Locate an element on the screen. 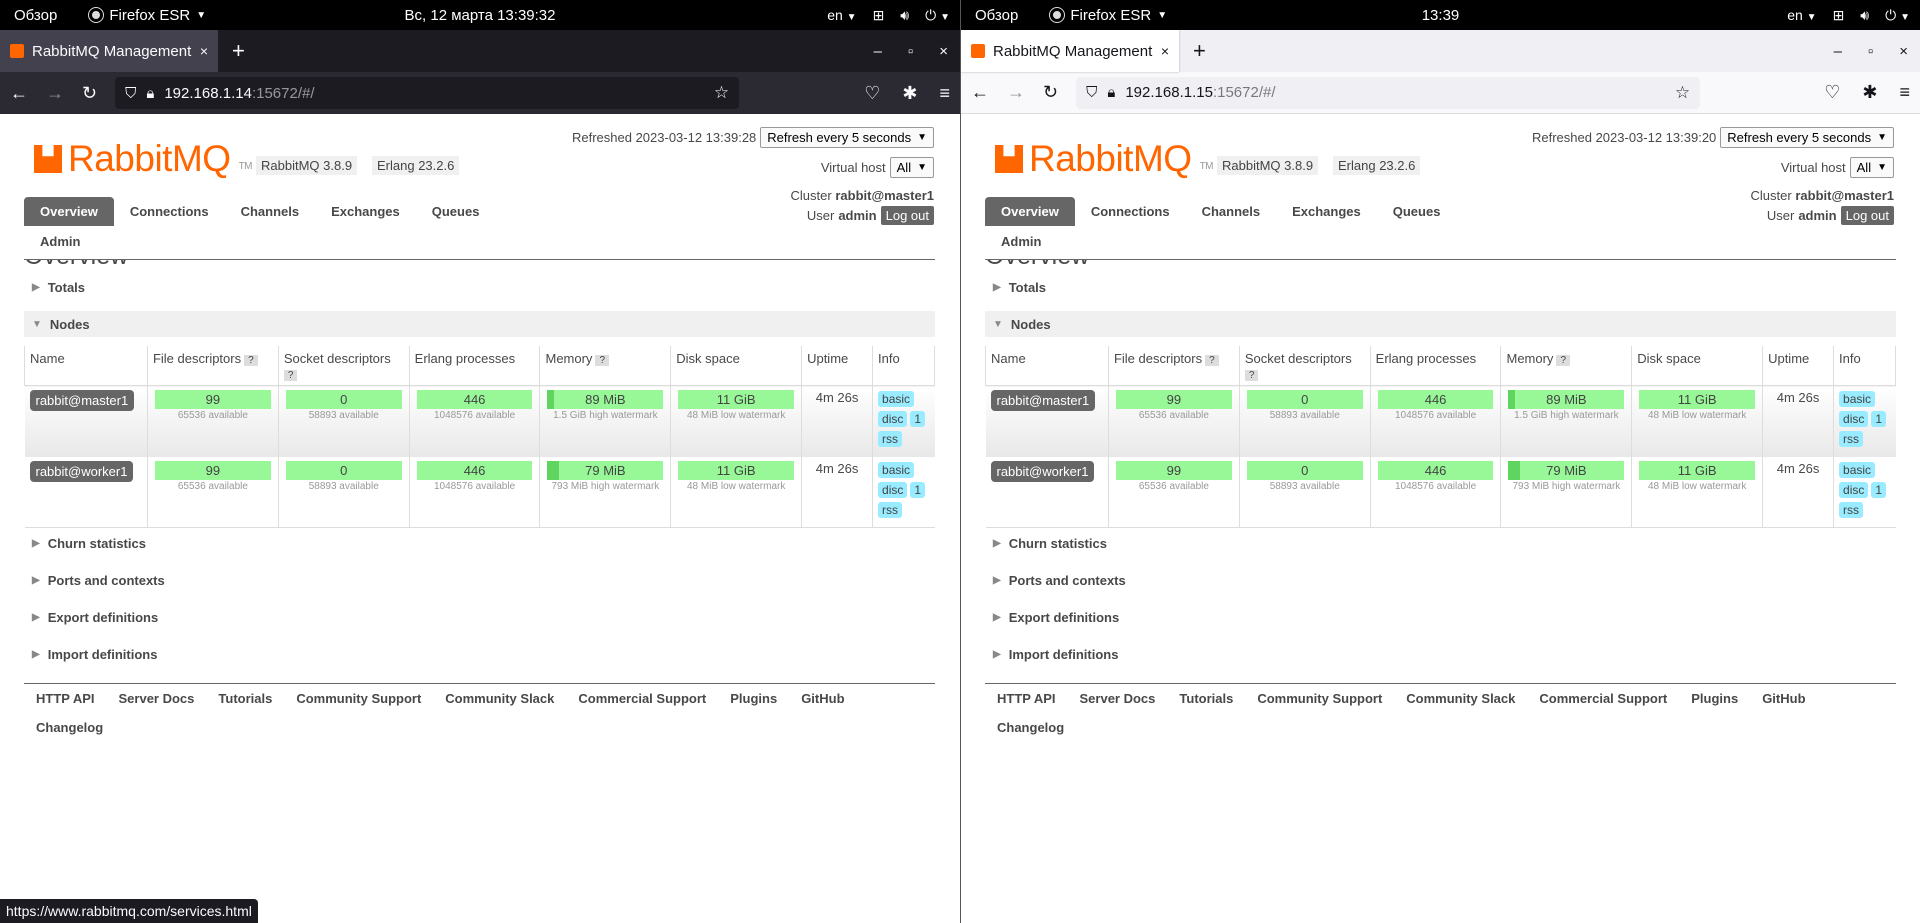 The image size is (1920, 923). virtual-host-select: All ▼ is located at coordinates (1871, 167).